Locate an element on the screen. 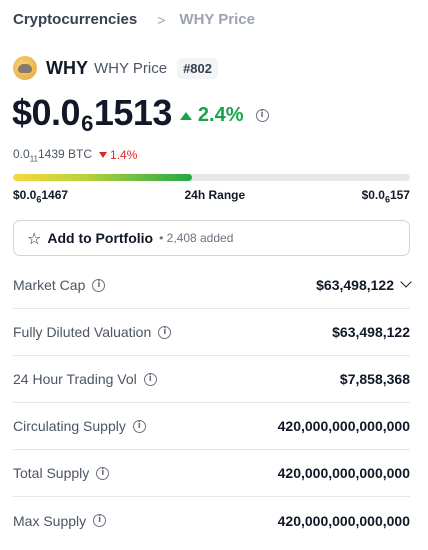 The width and height of the screenshot is (428, 550). stat-row-fdv: Fully Diluted Valuation i $63,498,122 is located at coordinates (211, 332).